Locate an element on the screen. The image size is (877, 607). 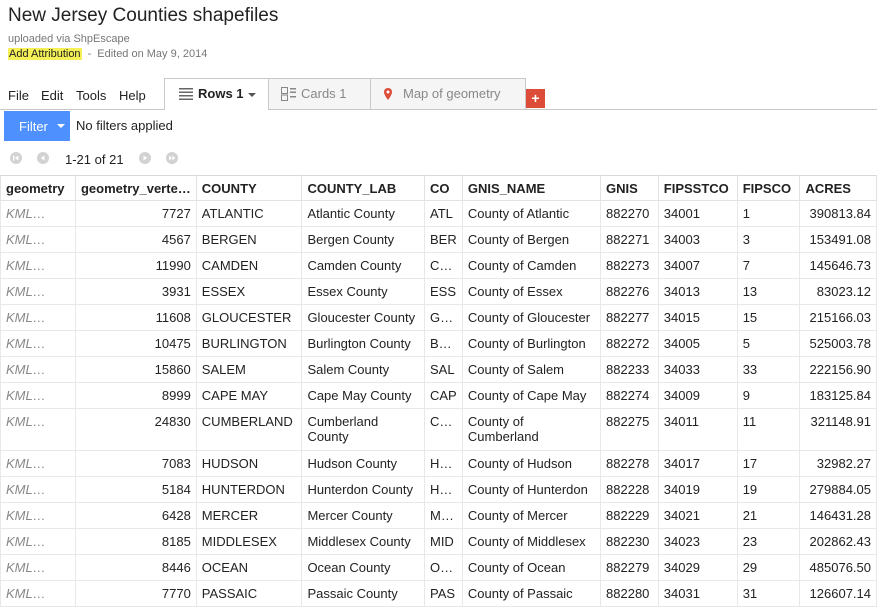
table-cell: Atlantic County is located at coordinates (363, 213).